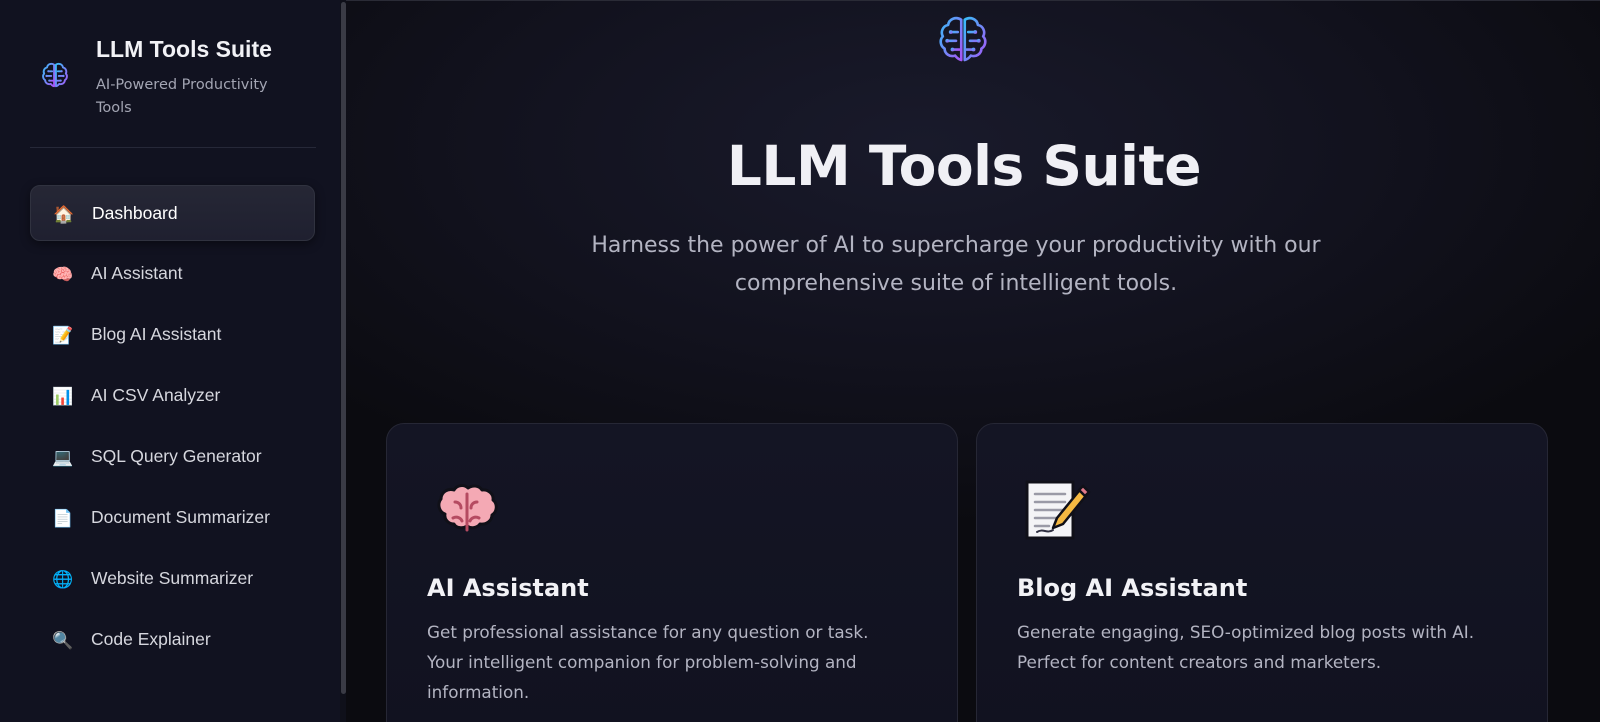 This screenshot has height=722, width=1600. I want to click on sidebar-item-ai-assistant: 🧠 AI Assistant, so click(172, 274).